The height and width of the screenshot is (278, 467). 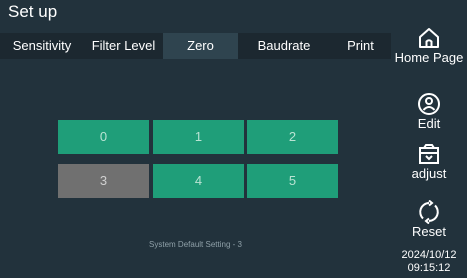 What do you see at coordinates (429, 255) in the screenshot?
I see `current-date: 2024/10/12` at bounding box center [429, 255].